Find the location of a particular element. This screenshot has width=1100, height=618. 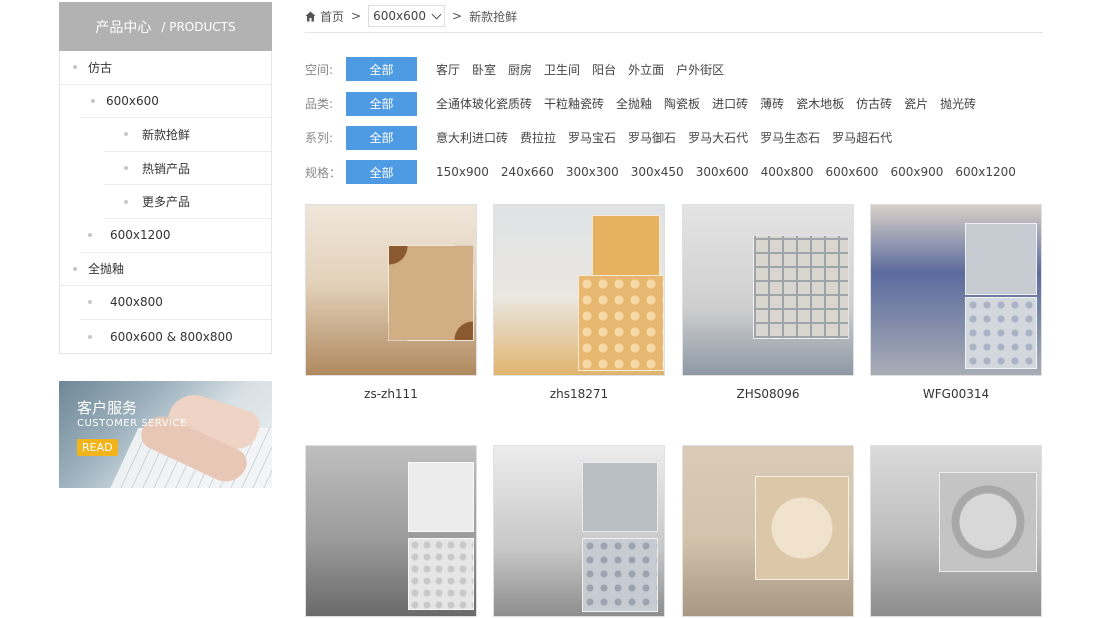

filter-option: 300x600 is located at coordinates (722, 172).